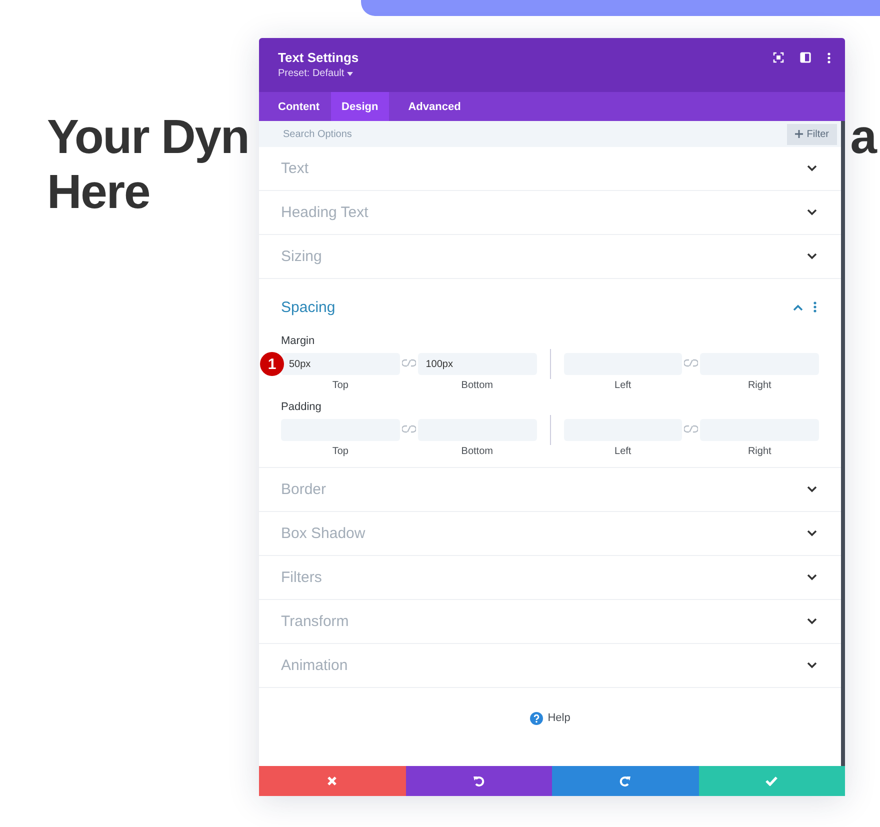 The width and height of the screenshot is (880, 827). I want to click on section-title: Filters, so click(301, 577).